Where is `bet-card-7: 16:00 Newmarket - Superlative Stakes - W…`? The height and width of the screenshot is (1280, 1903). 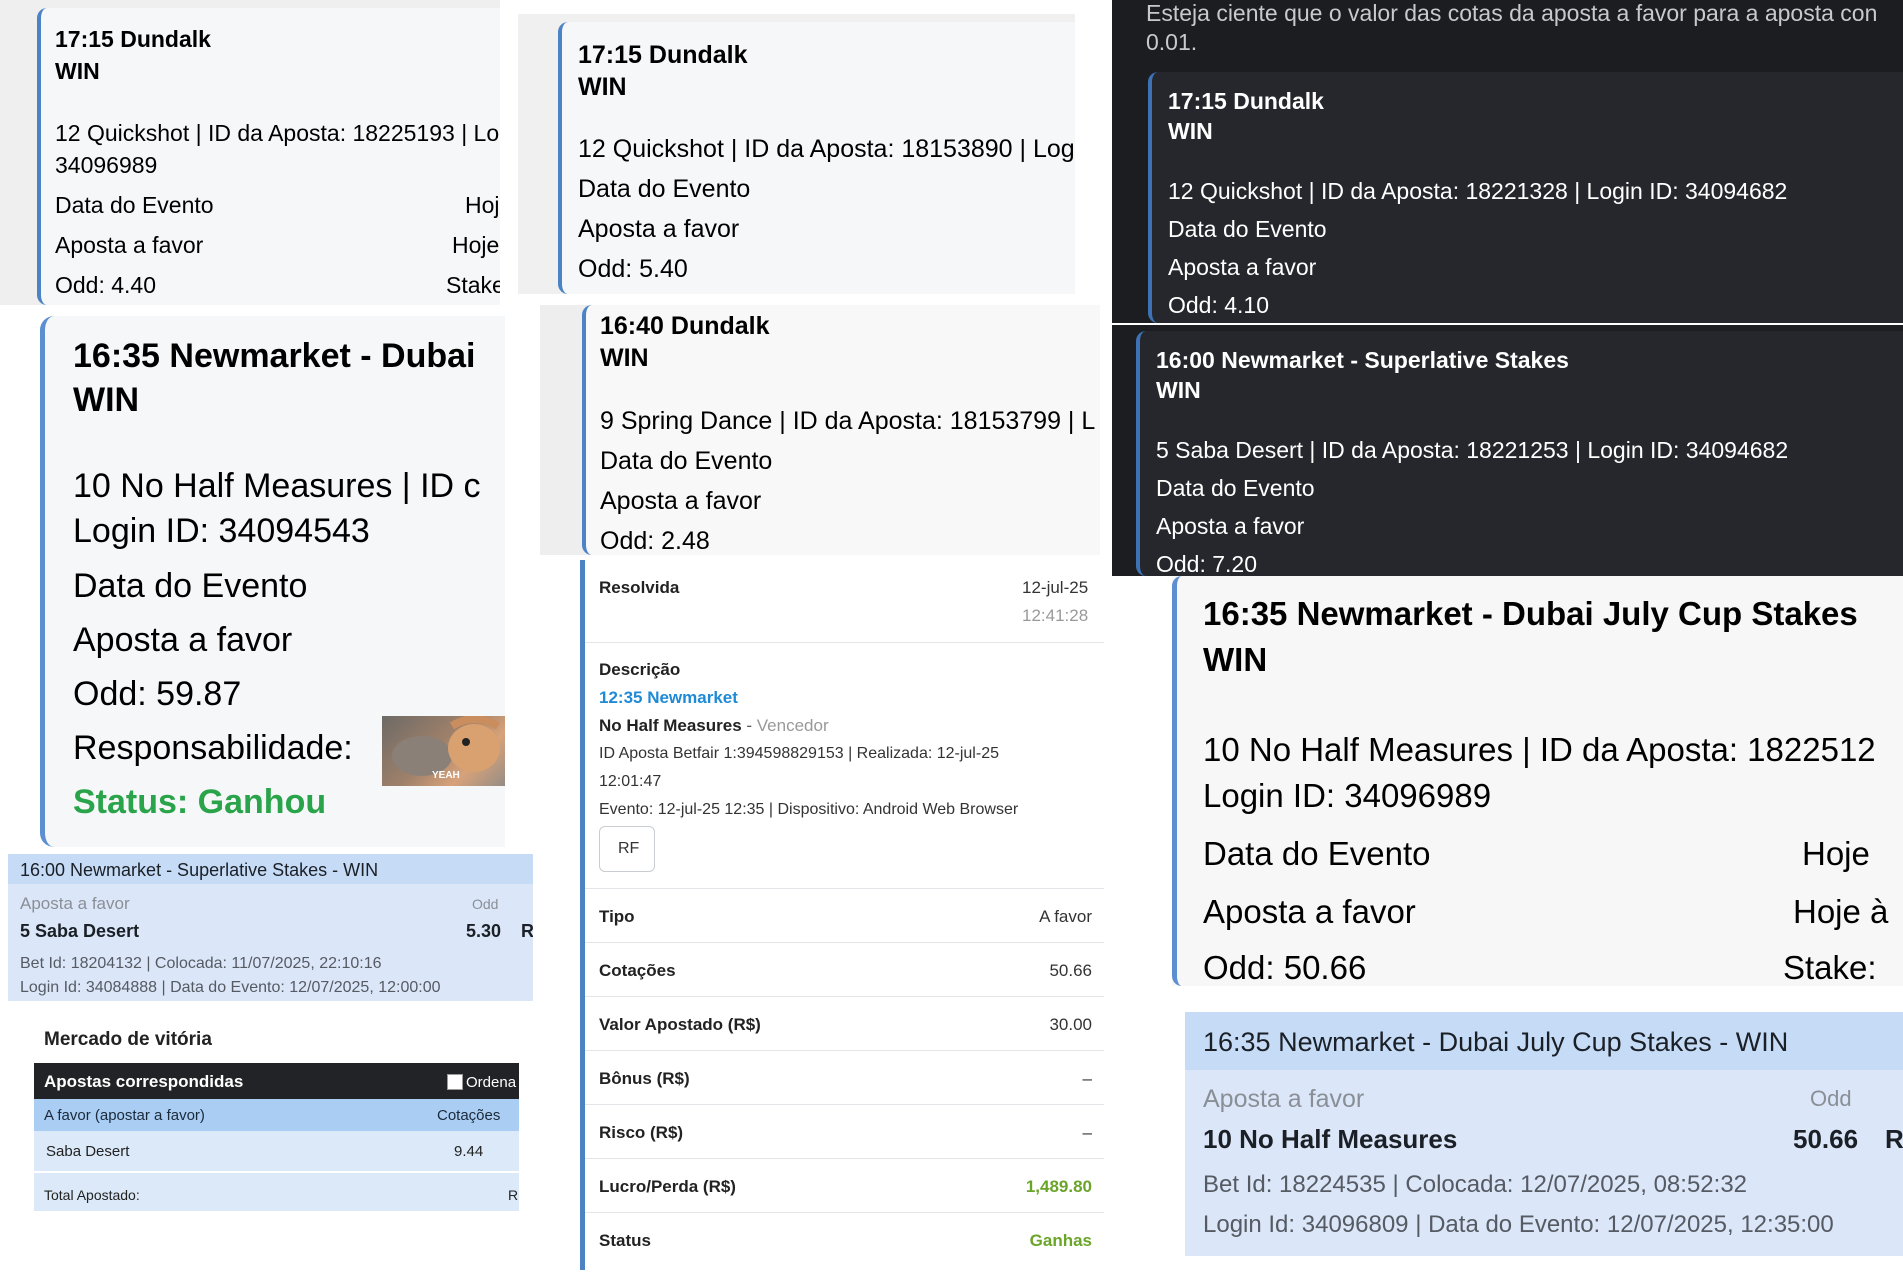 bet-card-7: 16:00 Newmarket - Superlative Stakes - W… is located at coordinates (270, 927).